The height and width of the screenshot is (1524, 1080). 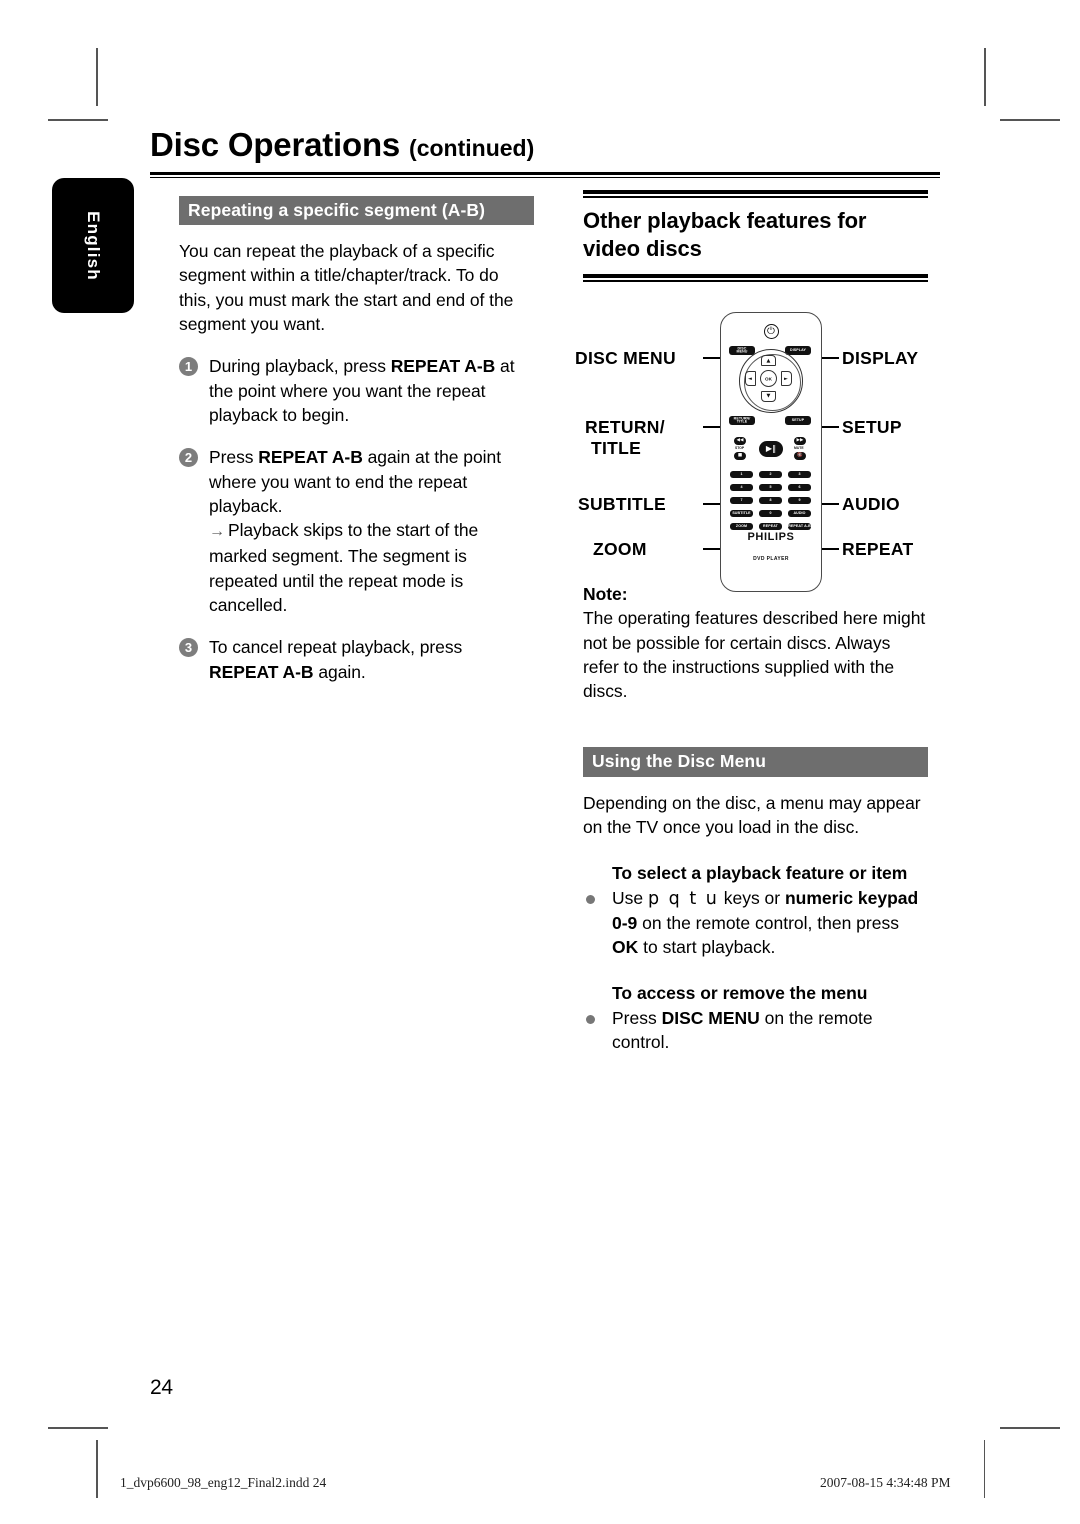 I want to click on bullet-access-pre: Press, so click(x=637, y=1017).